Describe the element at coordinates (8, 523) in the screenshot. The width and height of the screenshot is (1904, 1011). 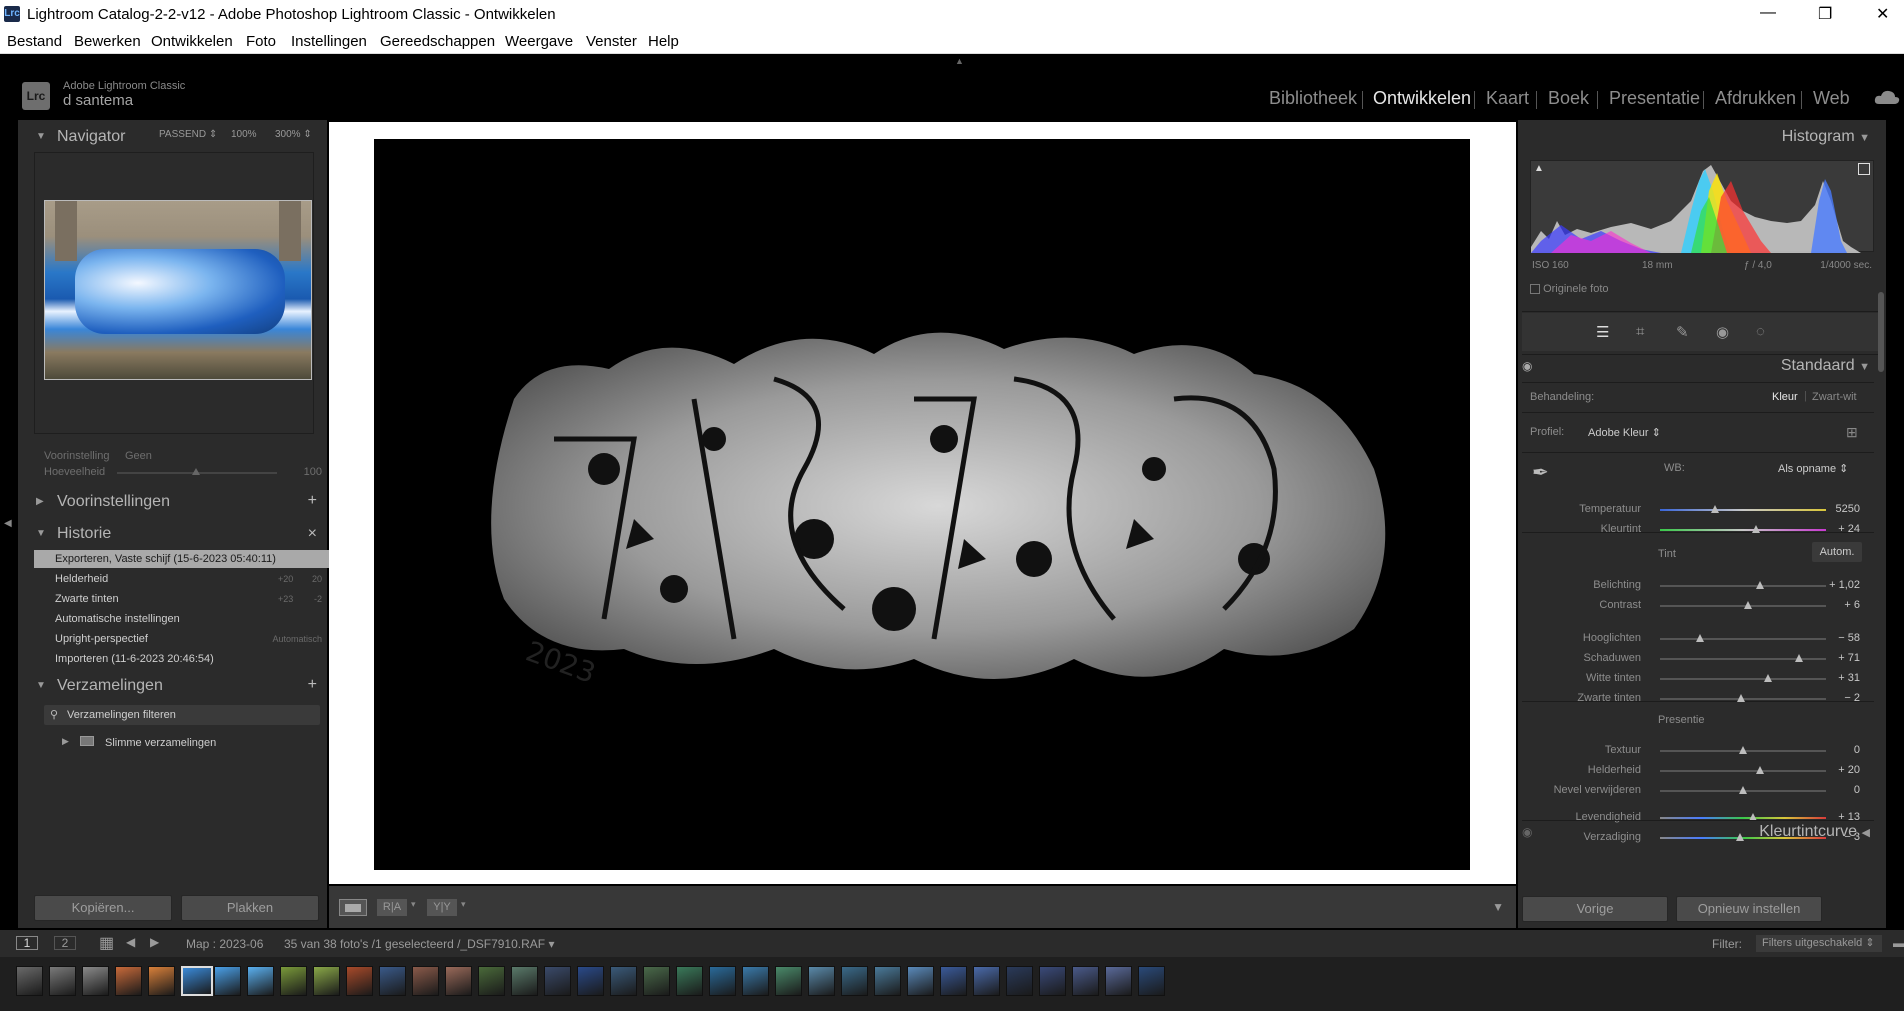
I see `left-panel-toggle-icon: ◀` at that location.